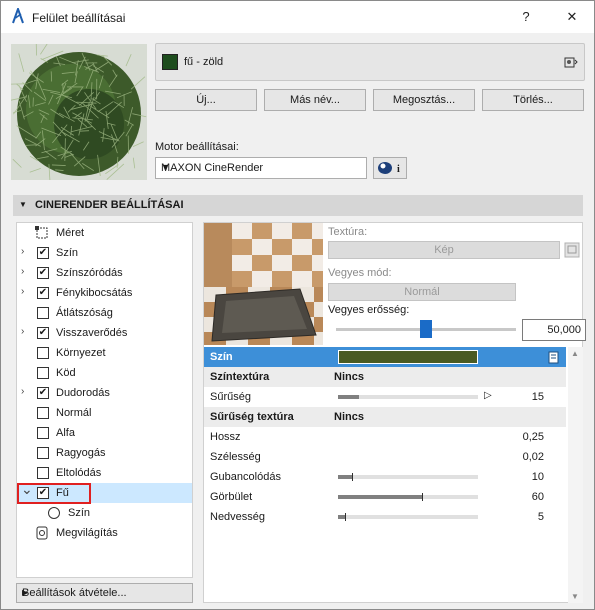 Image resolution: width=595 pixels, height=610 pixels. What do you see at coordinates (526, 17) in the screenshot?
I see `help-button: ?` at bounding box center [526, 17].